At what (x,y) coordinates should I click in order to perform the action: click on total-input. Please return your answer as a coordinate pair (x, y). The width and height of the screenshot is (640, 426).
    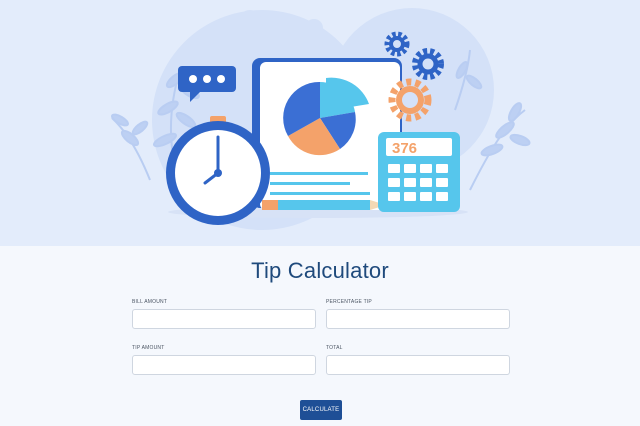
    Looking at the image, I should click on (418, 365).